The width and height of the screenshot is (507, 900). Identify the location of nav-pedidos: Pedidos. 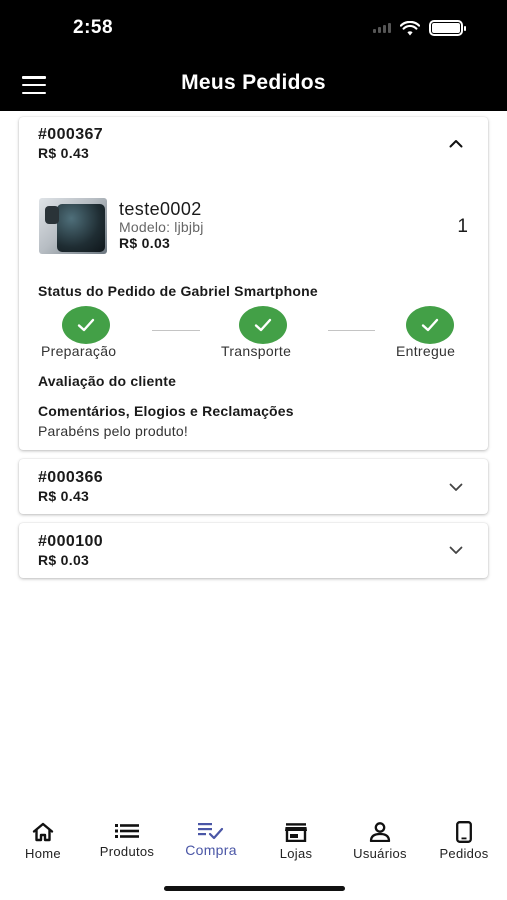
(464, 836).